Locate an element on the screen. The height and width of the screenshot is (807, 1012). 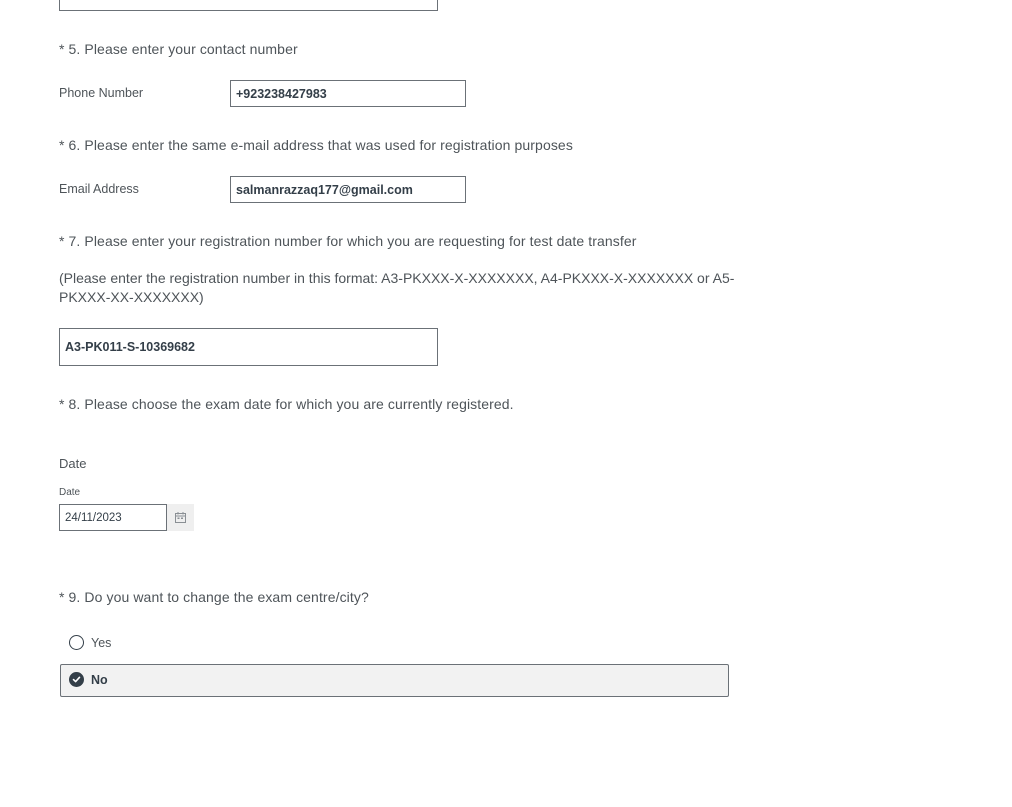
phone-number-input is located at coordinates (348, 93).